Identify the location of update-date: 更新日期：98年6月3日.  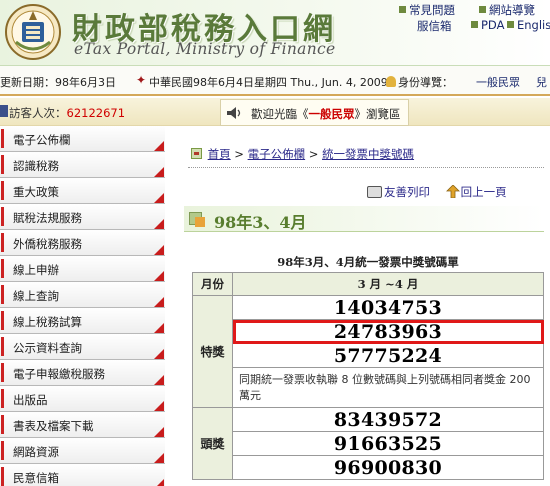
(58, 82).